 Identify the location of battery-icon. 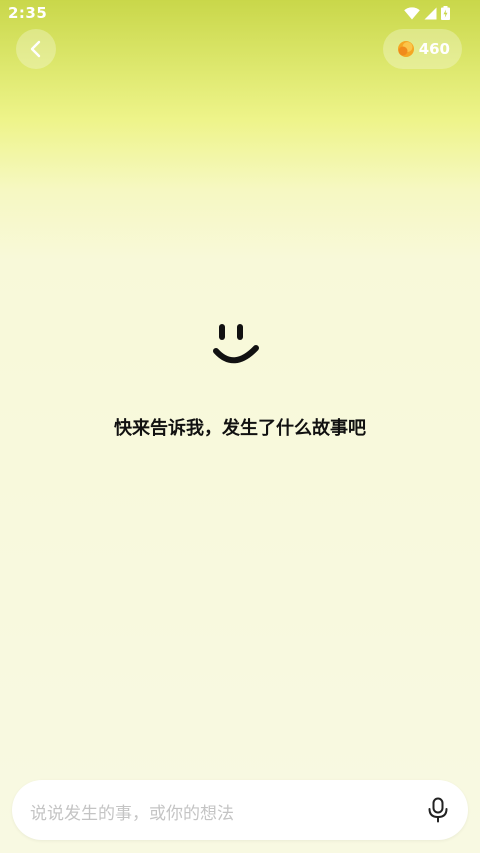
(445, 13).